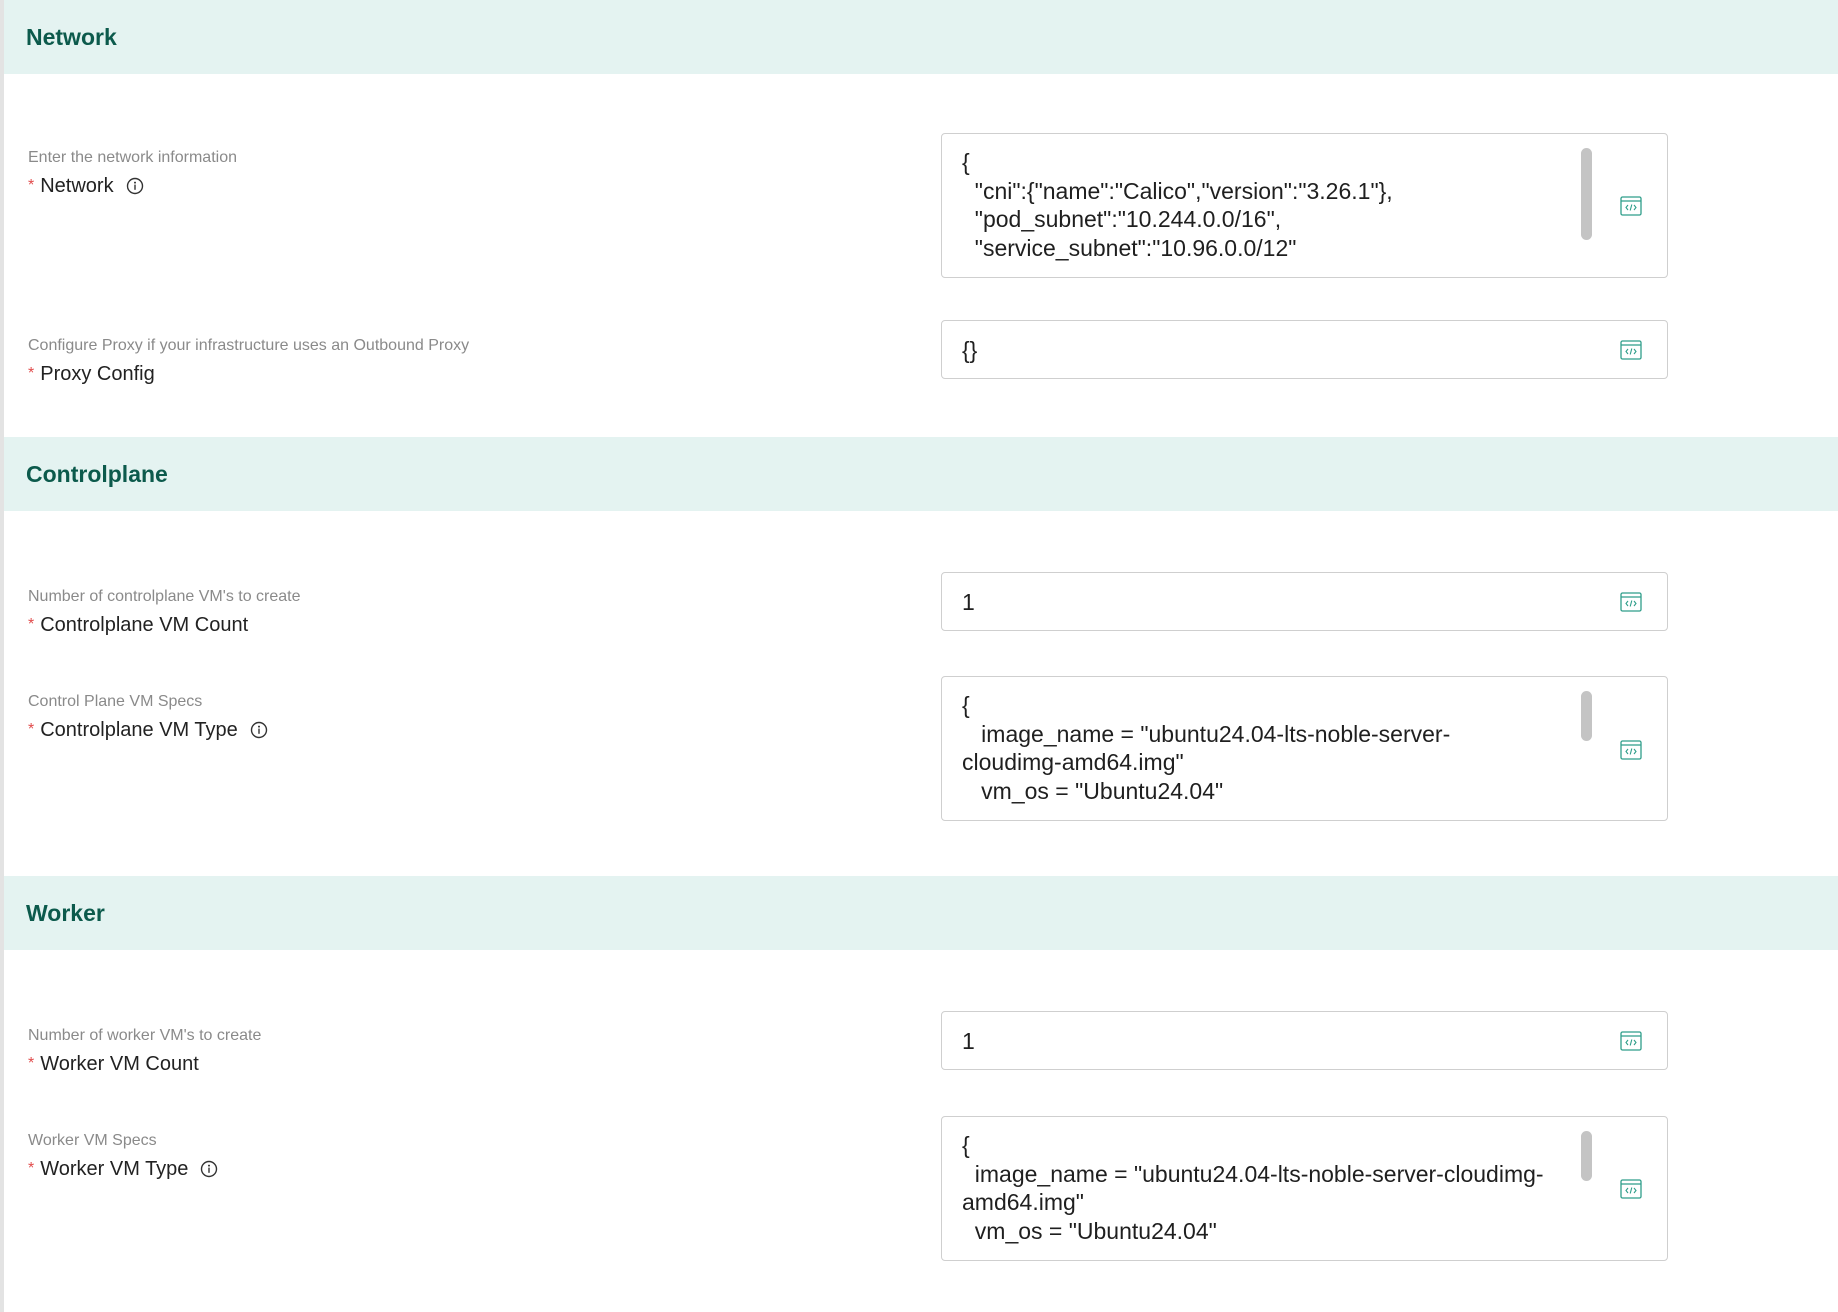 The height and width of the screenshot is (1312, 1838). Describe the element at coordinates (248, 374) in the screenshot. I see `field-label-row: * Proxy Config` at that location.